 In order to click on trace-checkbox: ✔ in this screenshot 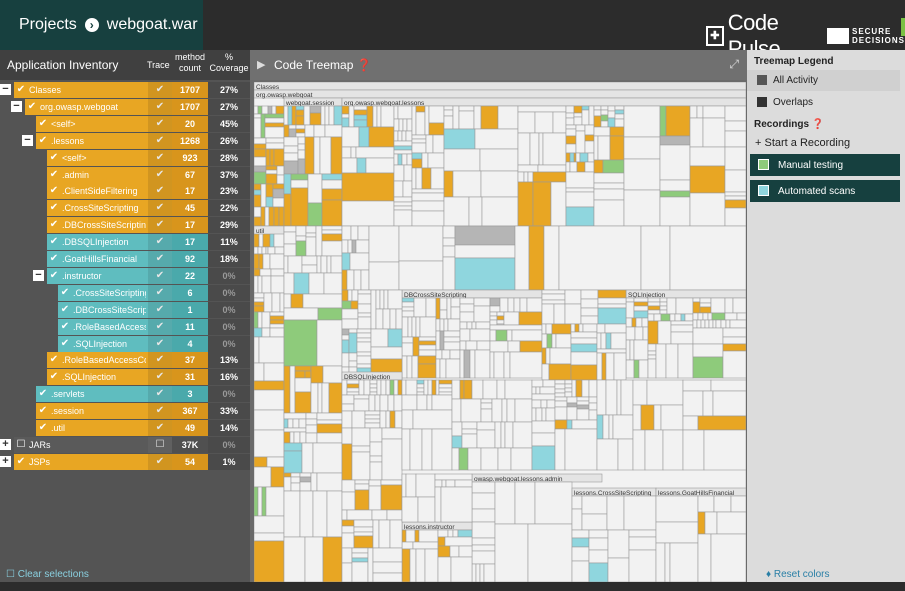, I will do `click(160, 343)`.